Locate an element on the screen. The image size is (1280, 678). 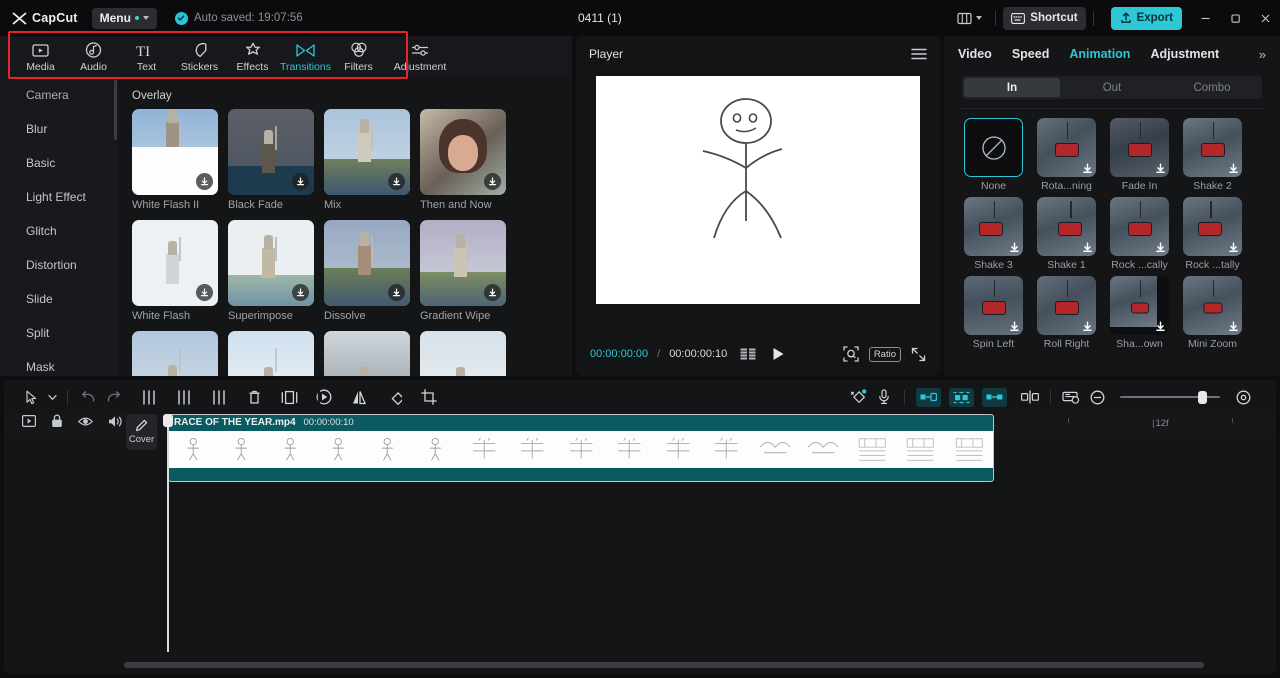
zoom-out-icon is located at coordinates (1097, 397).